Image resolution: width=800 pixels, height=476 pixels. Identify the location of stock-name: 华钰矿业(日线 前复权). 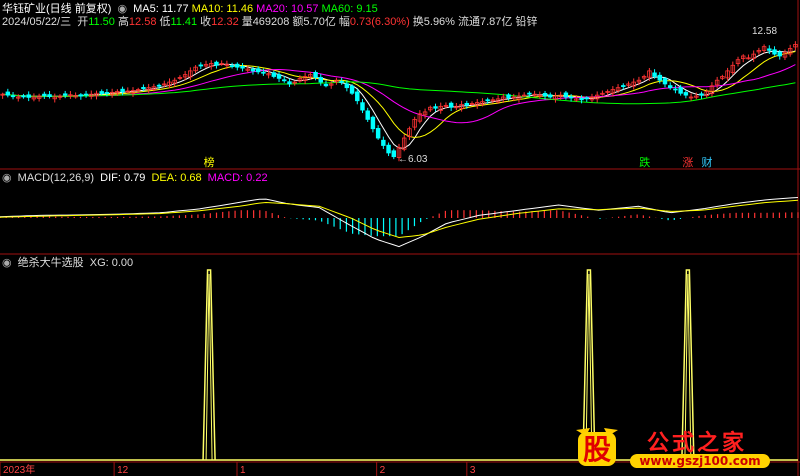
(56, 9).